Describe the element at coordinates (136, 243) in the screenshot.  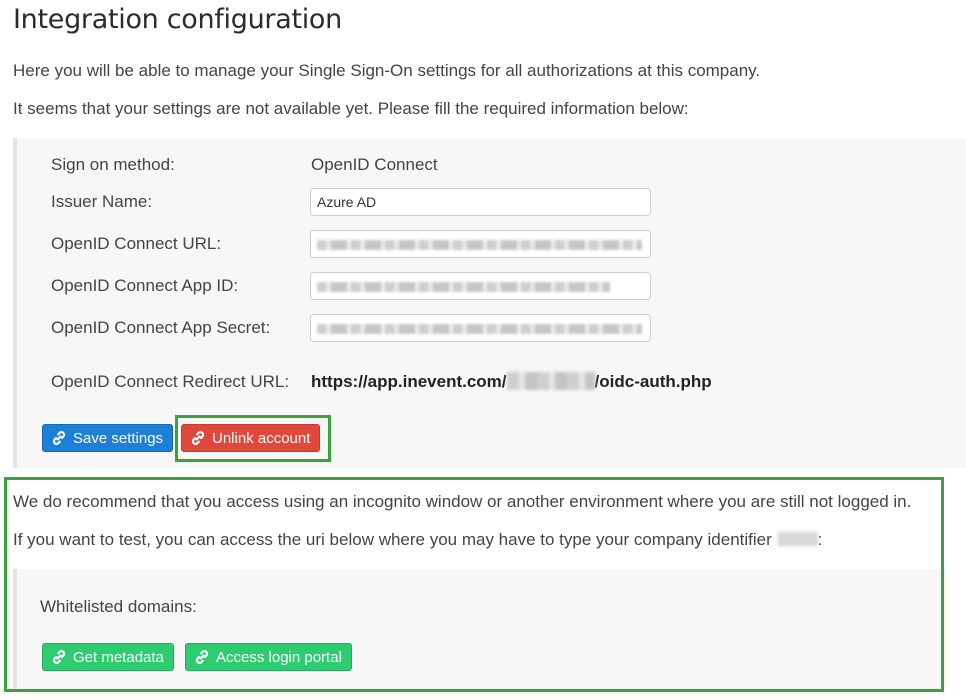
I see `connect-url-label: OpenID Connect URL:` at that location.